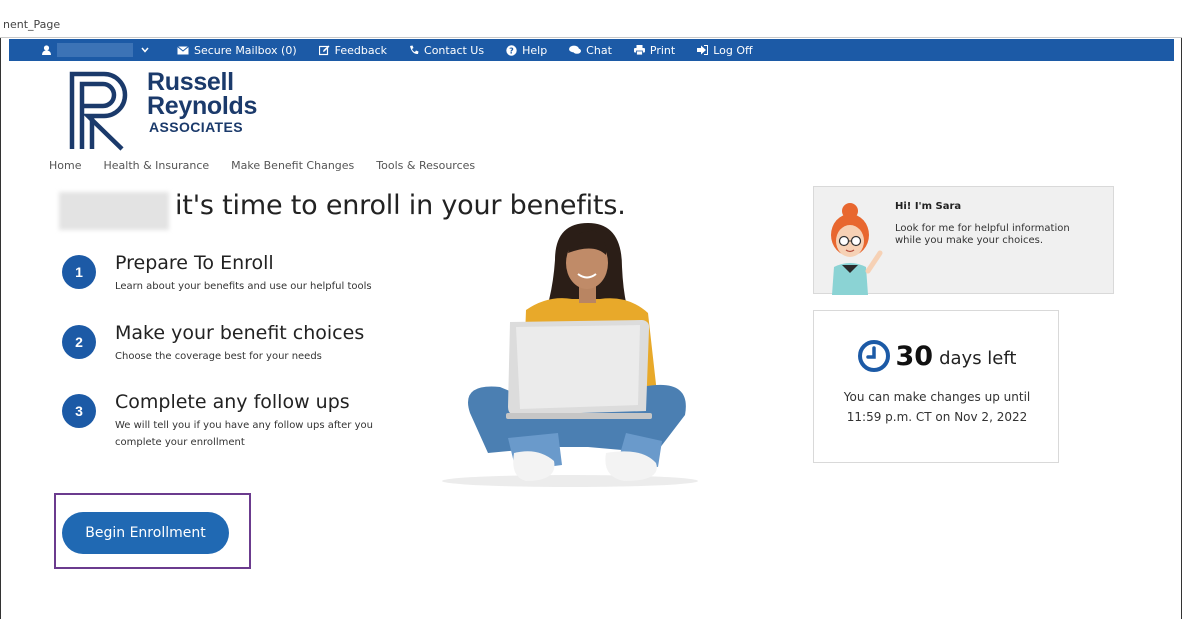 Image resolution: width=1182 pixels, height=619 pixels. I want to click on logo-line-reynolds: Reynolds, so click(202, 106).